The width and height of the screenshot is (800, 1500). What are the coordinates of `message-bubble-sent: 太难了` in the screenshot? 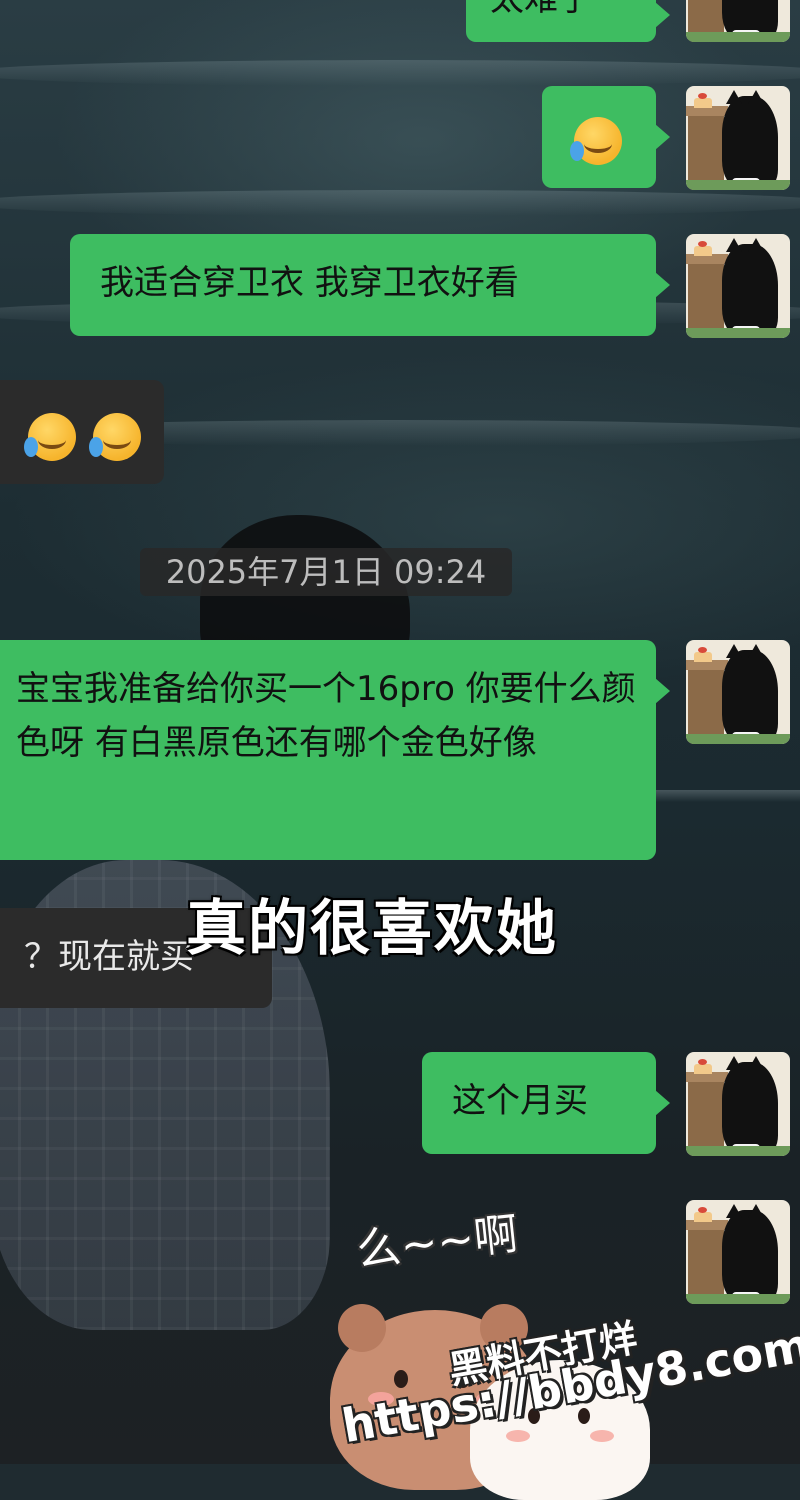 It's located at (568, 21).